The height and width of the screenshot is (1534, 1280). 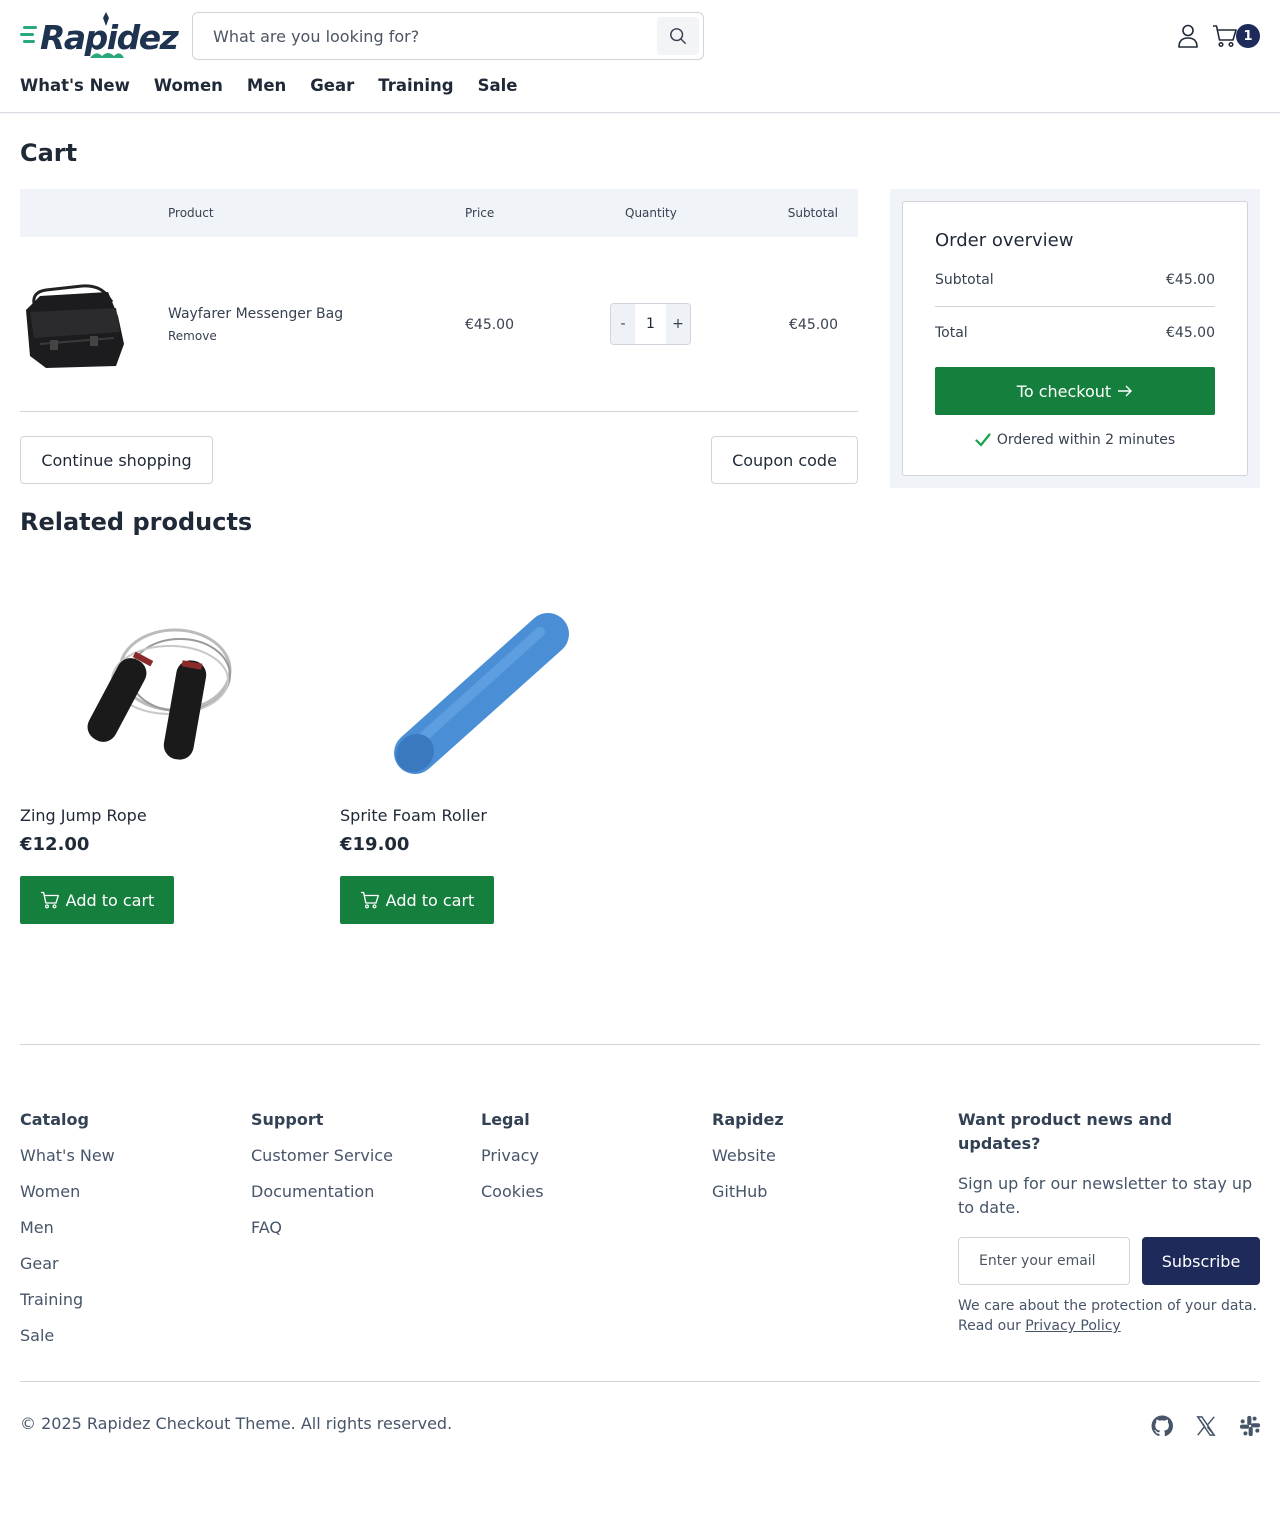 I want to click on search-icon, so click(x=678, y=36).